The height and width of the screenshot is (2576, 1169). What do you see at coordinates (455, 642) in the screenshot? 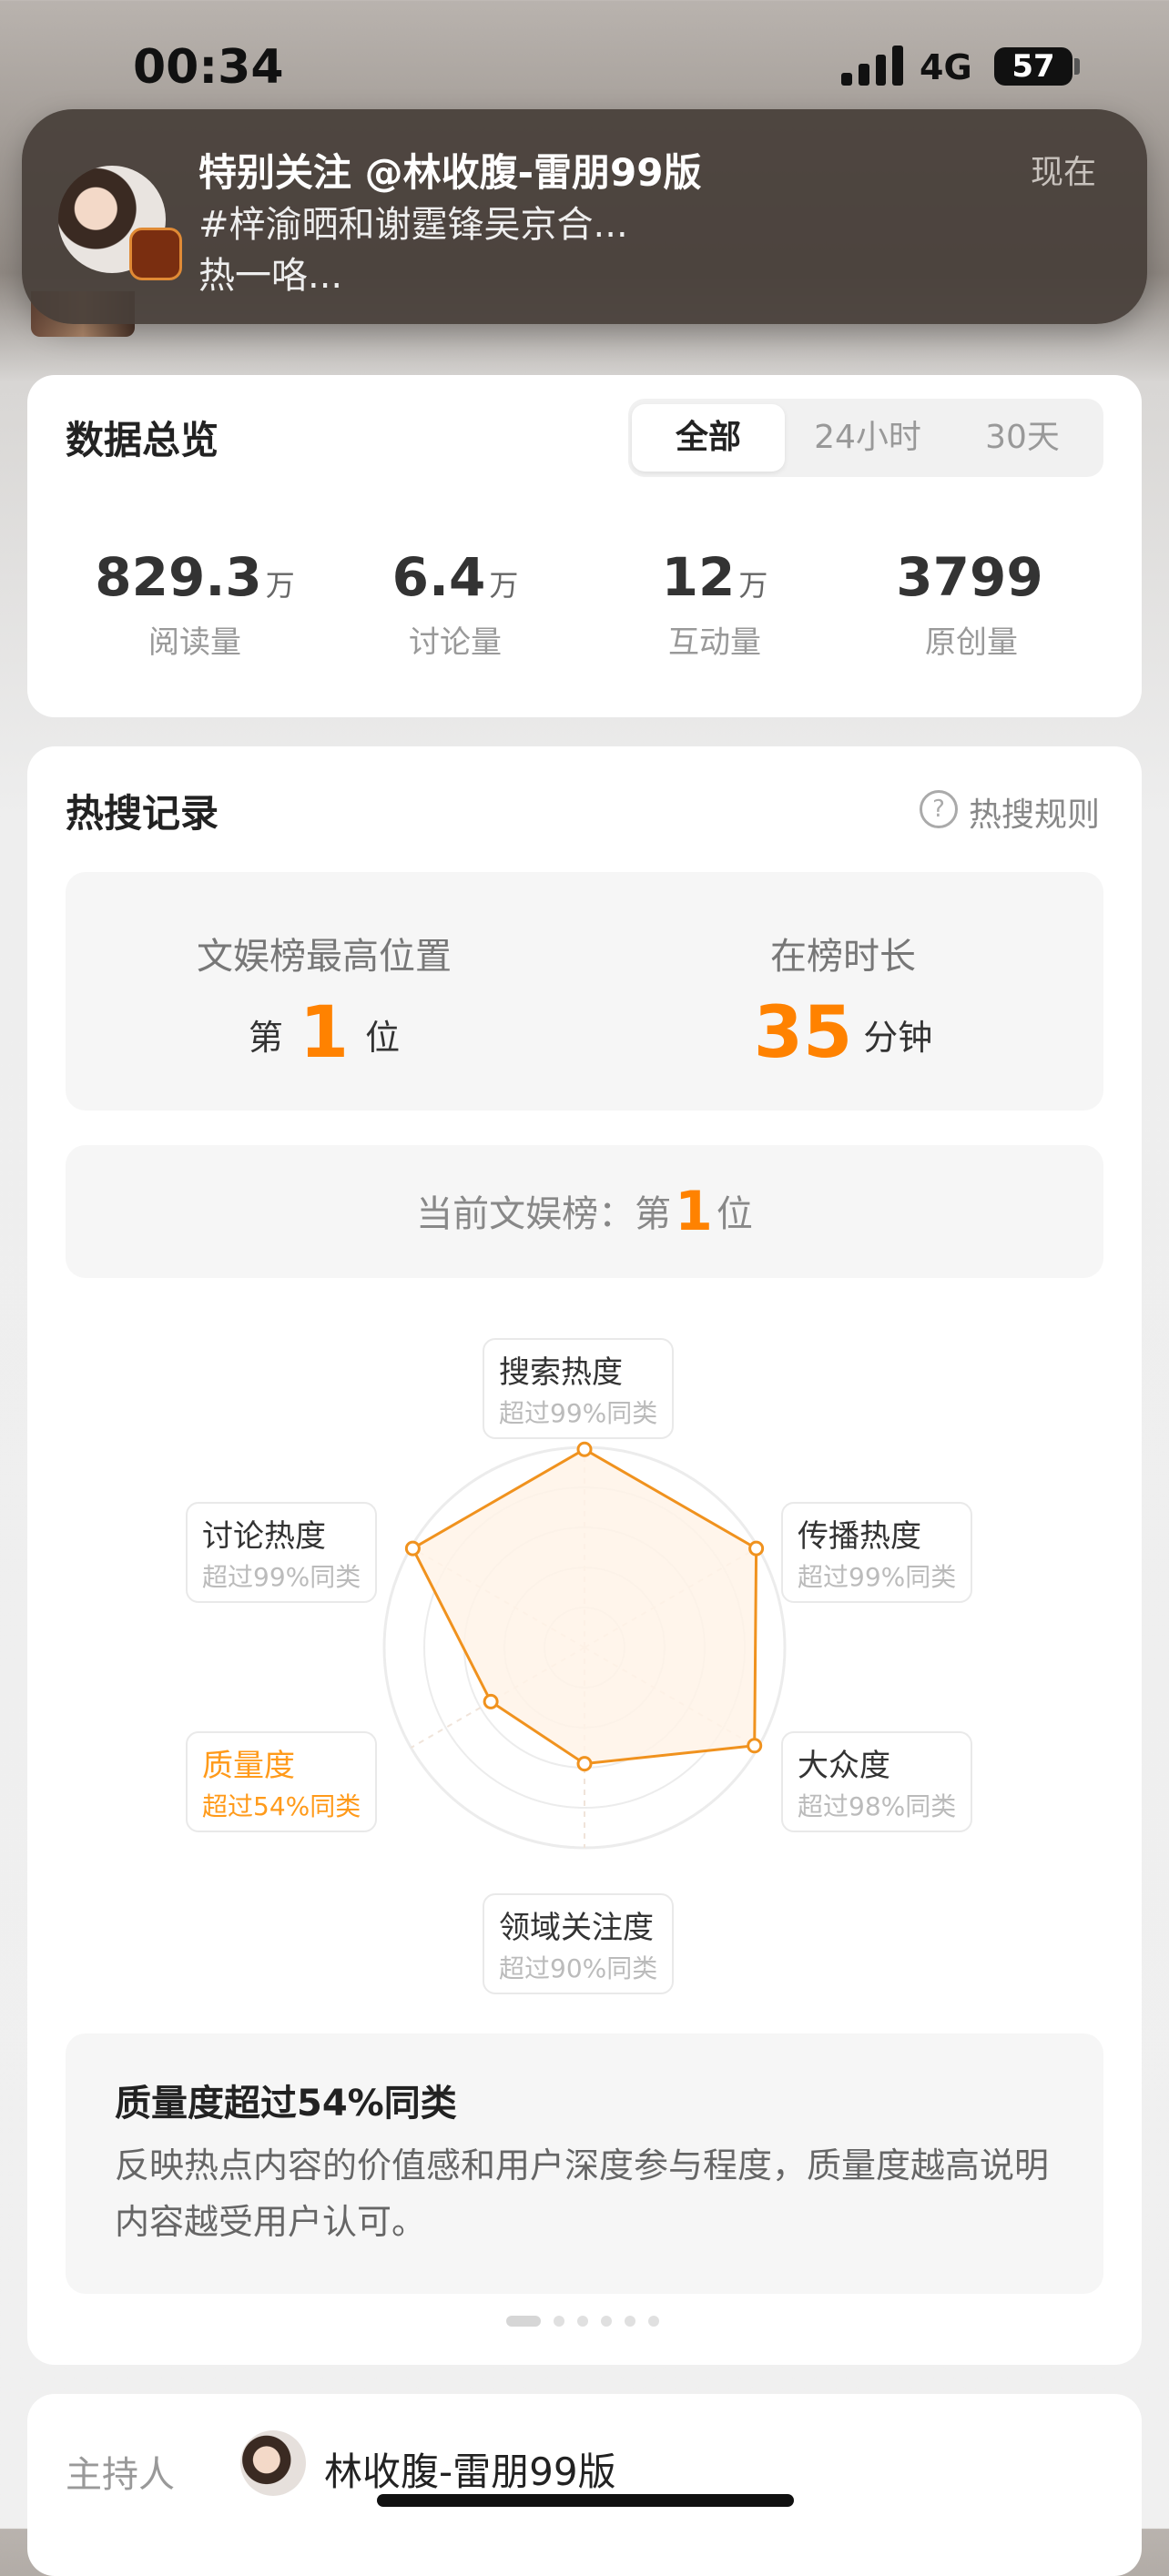
I see `stat-label: 讨论量` at bounding box center [455, 642].